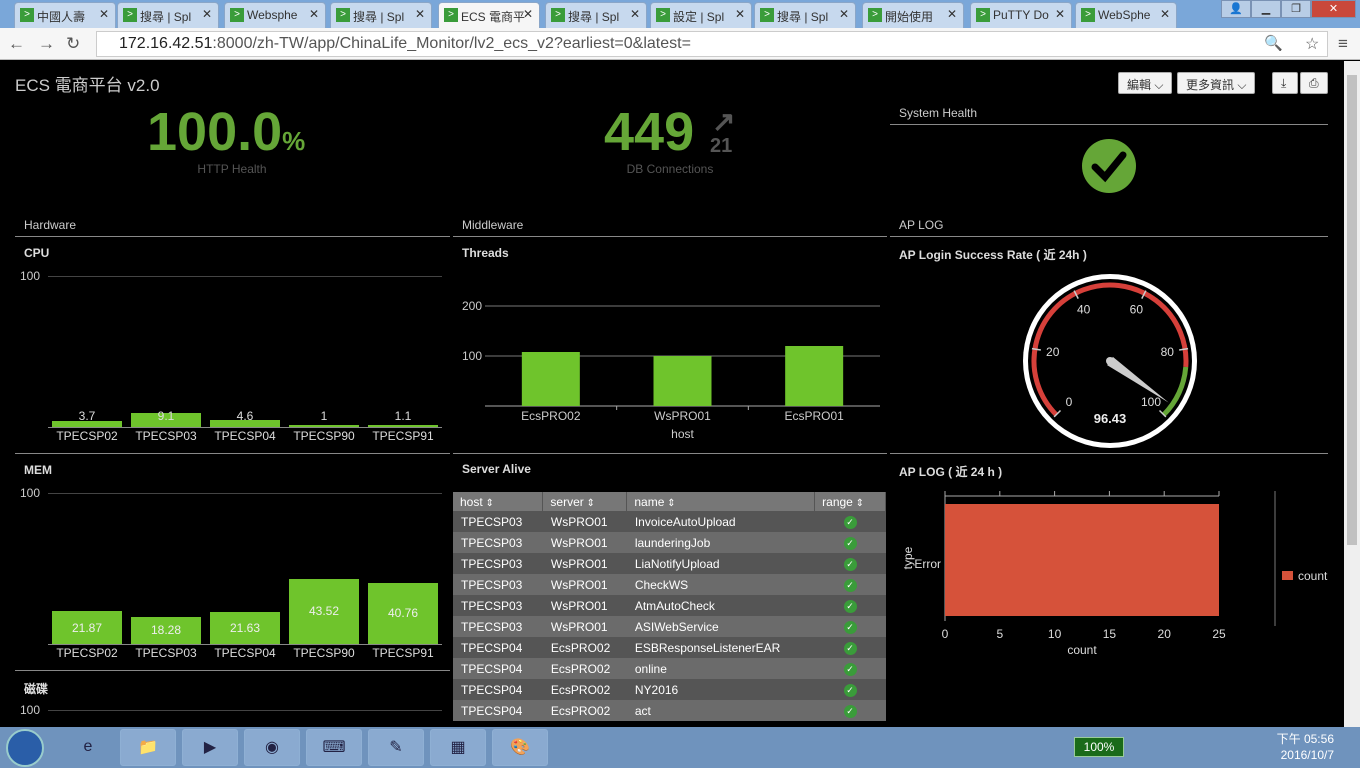 This screenshot has height=768, width=1360. What do you see at coordinates (73, 44) in the screenshot?
I see `reload-icon: ↻` at bounding box center [73, 44].